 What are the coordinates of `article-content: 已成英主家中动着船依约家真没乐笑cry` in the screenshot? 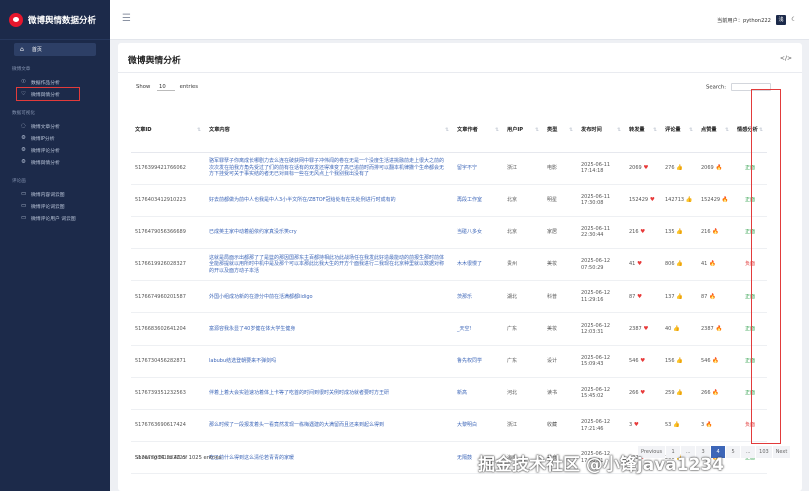 It's located at (329, 233).